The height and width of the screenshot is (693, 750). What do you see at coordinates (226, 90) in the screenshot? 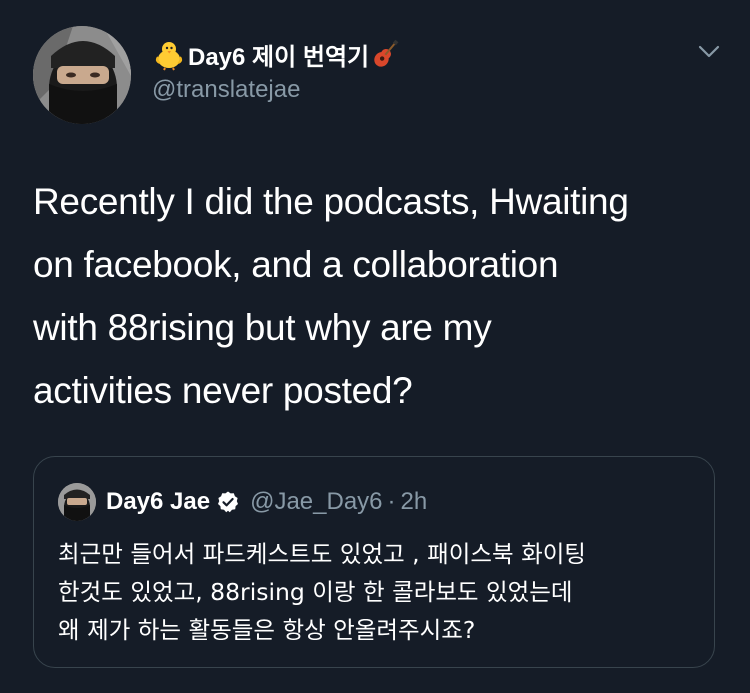
I see `author-handle: @translatejae` at bounding box center [226, 90].